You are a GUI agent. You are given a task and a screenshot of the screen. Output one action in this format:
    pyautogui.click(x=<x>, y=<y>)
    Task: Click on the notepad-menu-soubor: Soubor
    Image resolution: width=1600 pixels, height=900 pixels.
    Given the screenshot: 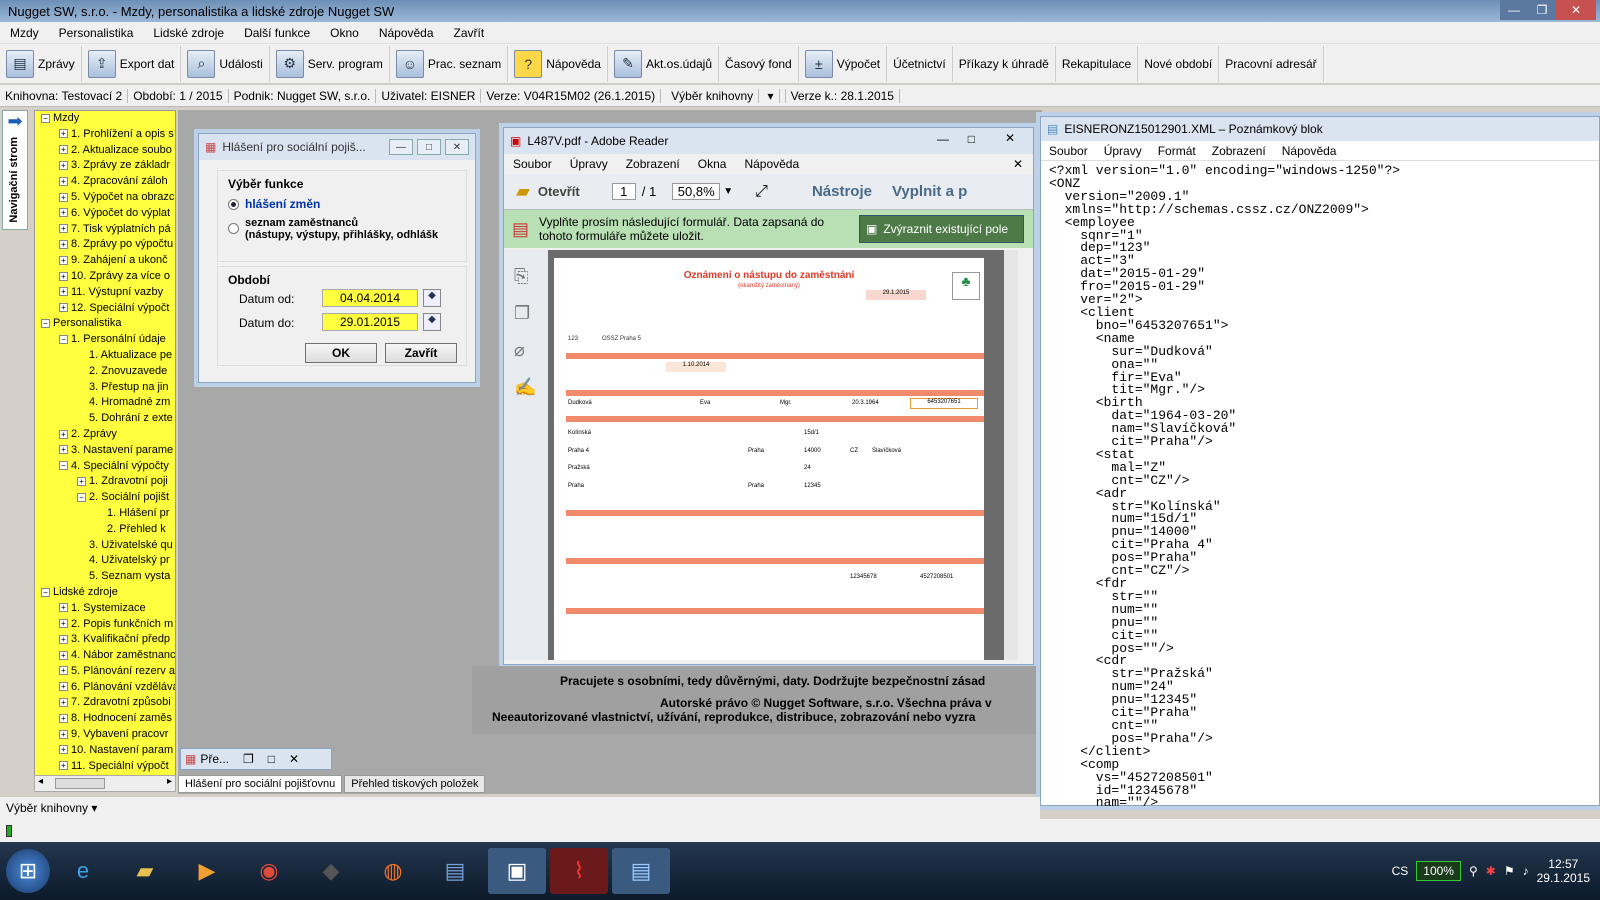 What is the action you would take?
    pyautogui.click(x=1068, y=151)
    